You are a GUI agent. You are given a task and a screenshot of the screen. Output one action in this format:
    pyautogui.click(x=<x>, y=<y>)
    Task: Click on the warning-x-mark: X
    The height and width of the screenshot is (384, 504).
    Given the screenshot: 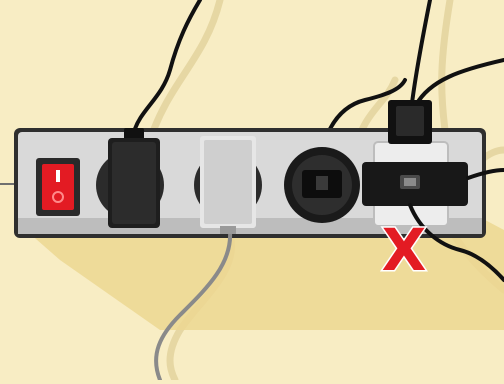 What is the action you would take?
    pyautogui.click(x=404, y=250)
    